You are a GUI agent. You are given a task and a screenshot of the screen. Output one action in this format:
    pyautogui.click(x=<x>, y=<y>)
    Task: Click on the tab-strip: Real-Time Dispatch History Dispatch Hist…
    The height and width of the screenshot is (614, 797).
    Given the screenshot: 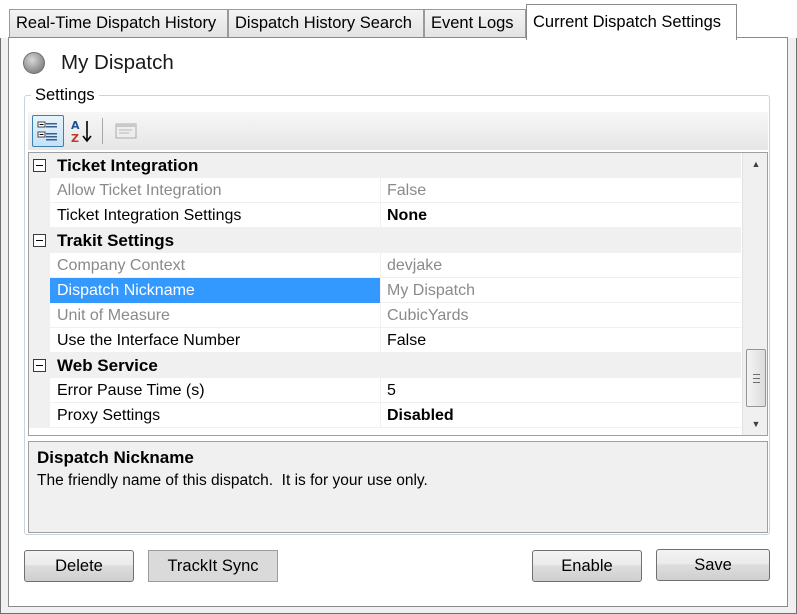 What is the action you would take?
    pyautogui.click(x=398, y=20)
    